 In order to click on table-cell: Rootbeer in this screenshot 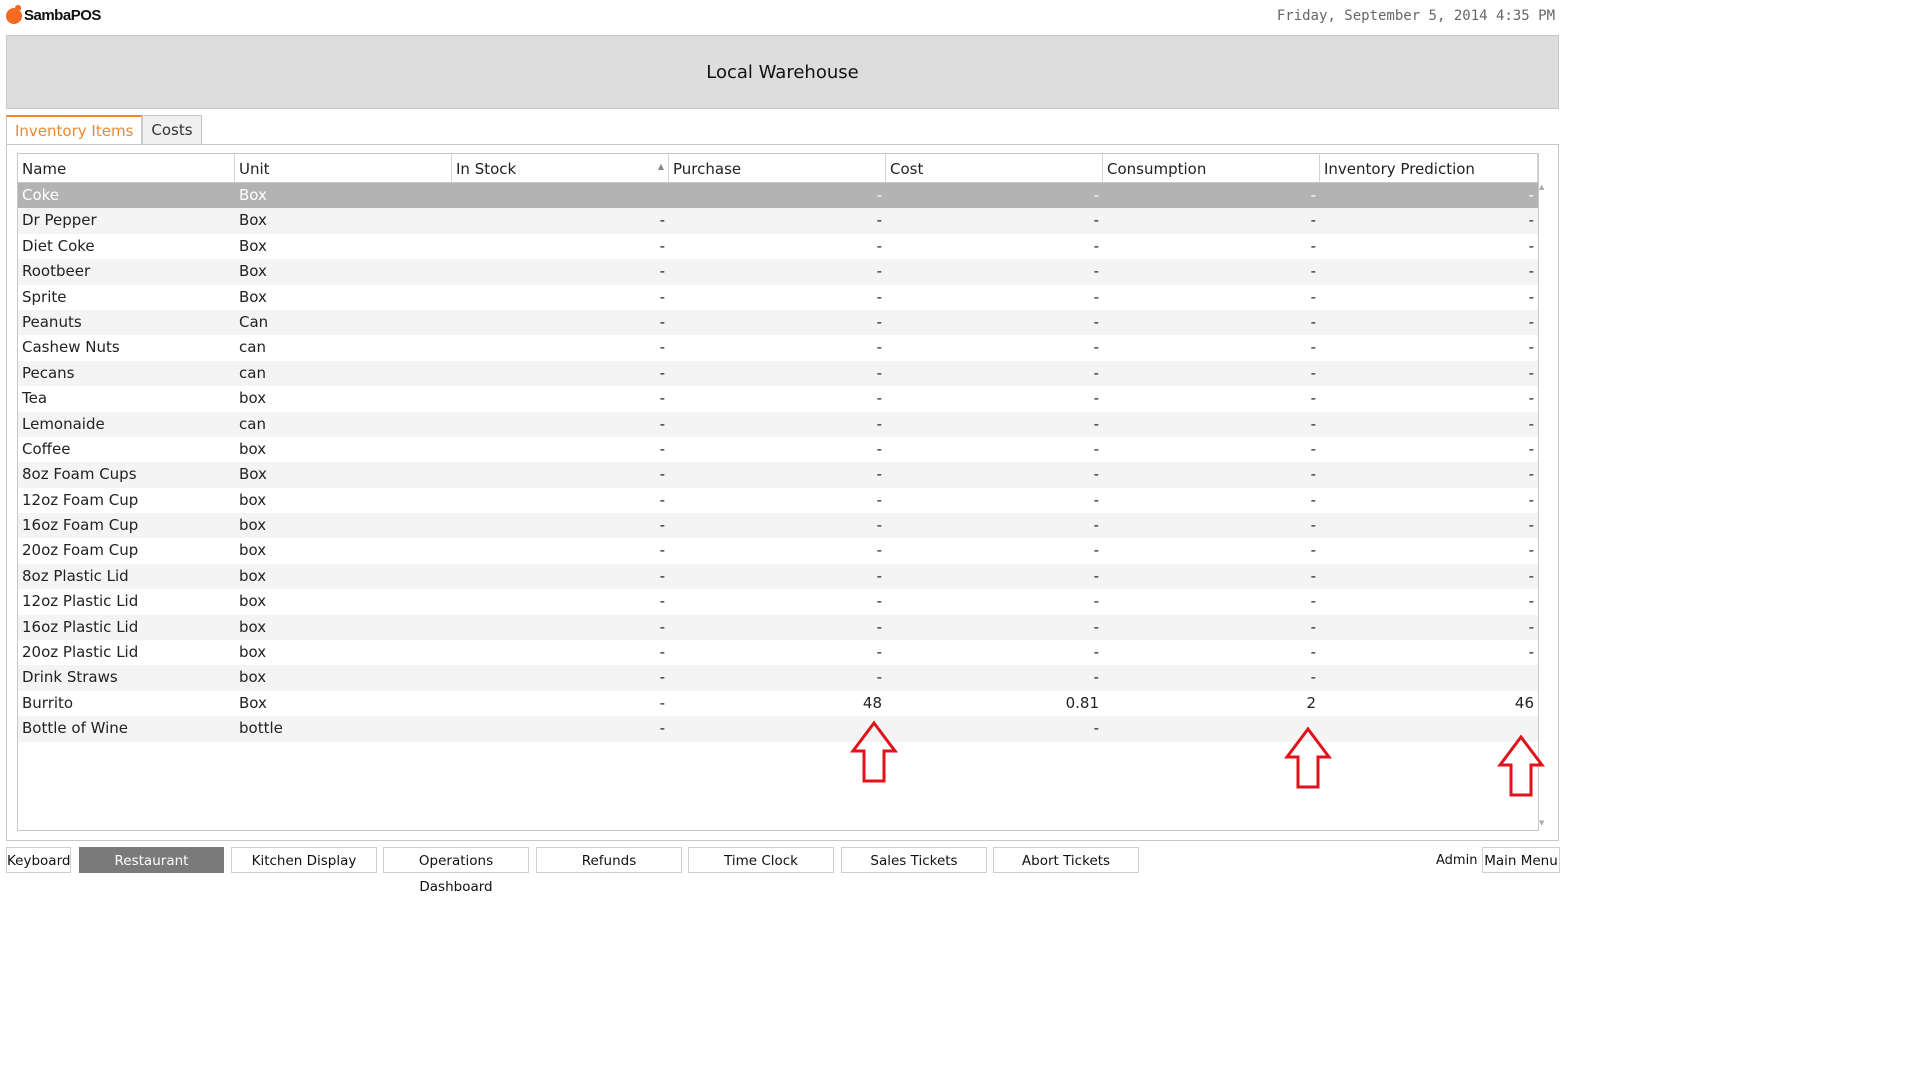, I will do `click(56, 271)`.